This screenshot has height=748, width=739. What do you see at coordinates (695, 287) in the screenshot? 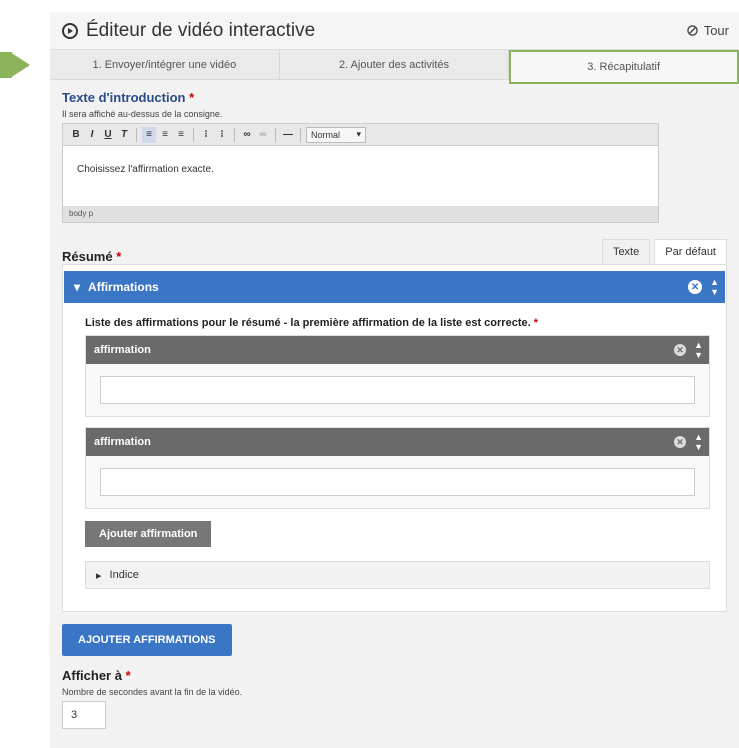
I see `remove-group-icon: ✕` at bounding box center [695, 287].